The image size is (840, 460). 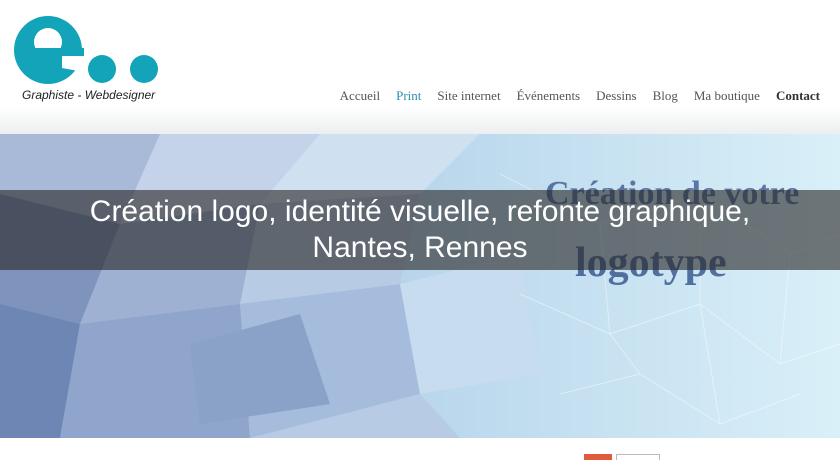 I want to click on share-count-box, so click(x=638, y=457).